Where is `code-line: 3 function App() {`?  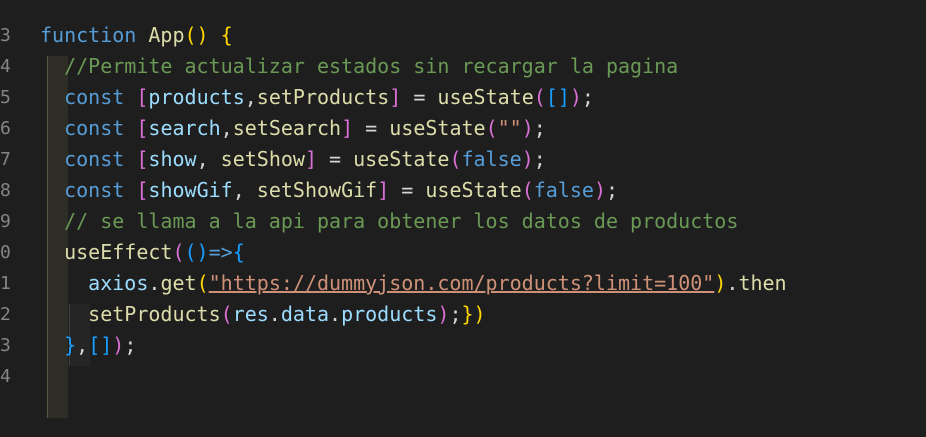
code-line: 3 function App() { is located at coordinates (463, 35).